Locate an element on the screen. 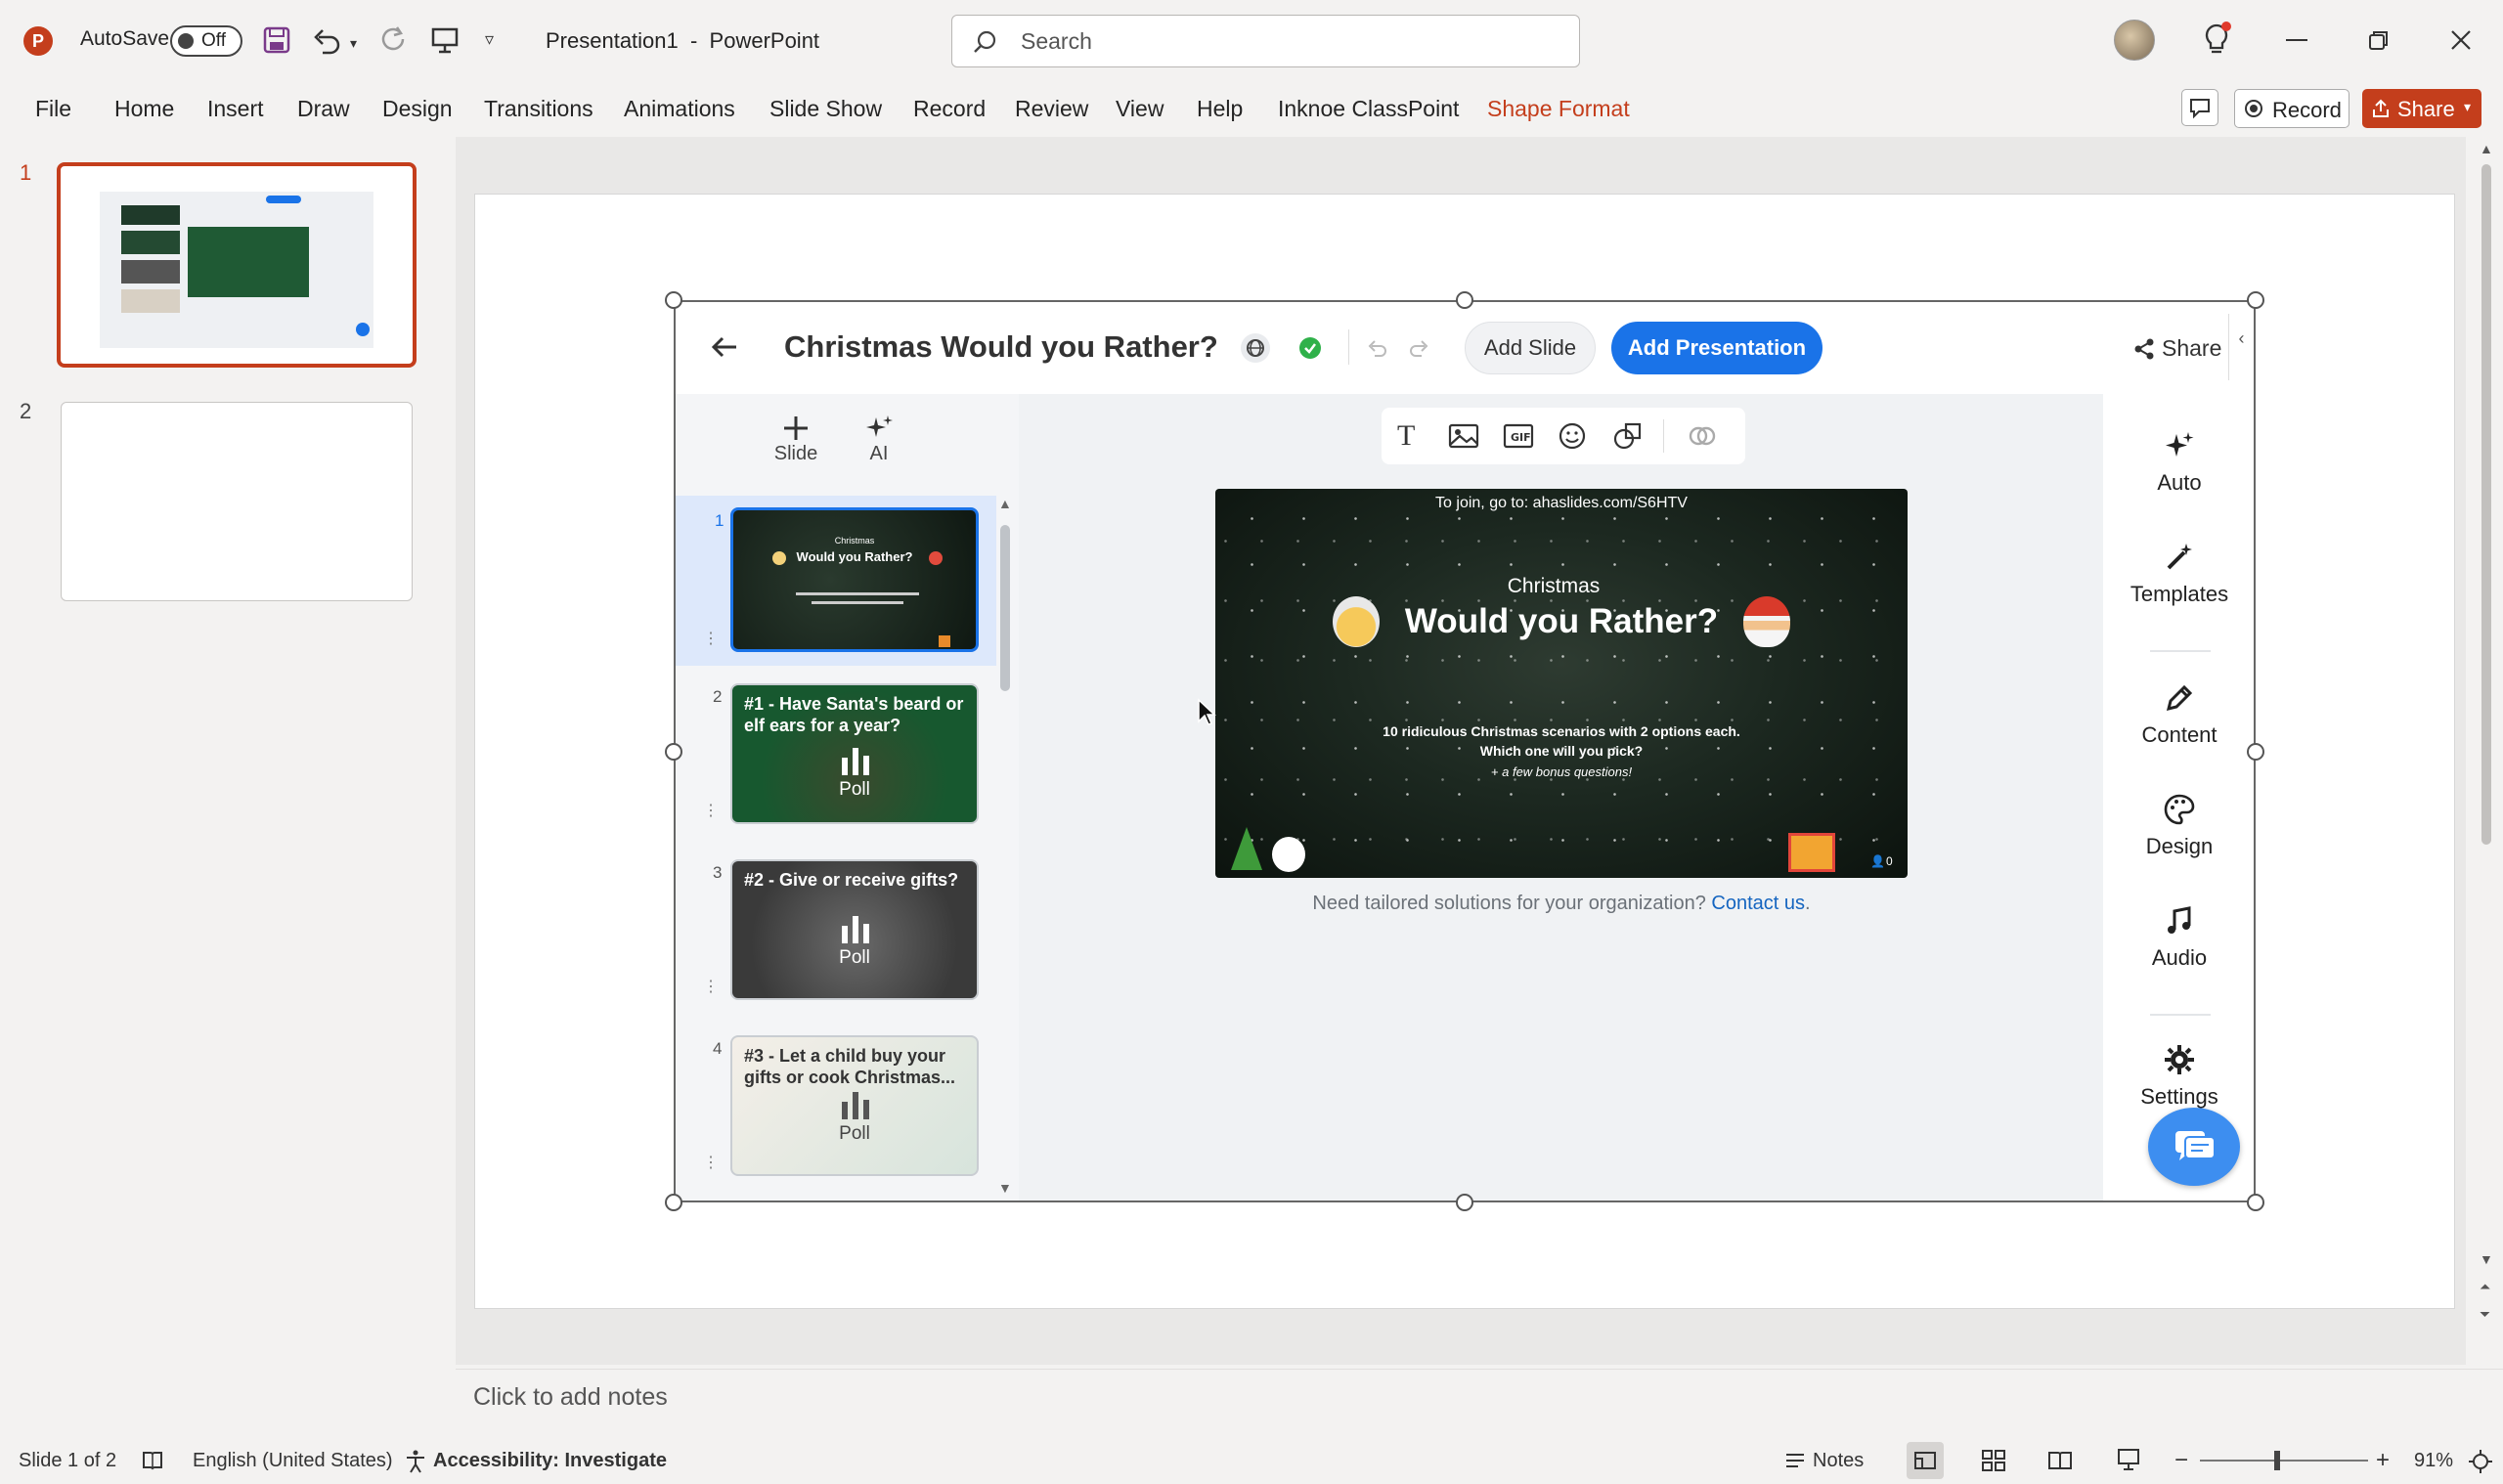 This screenshot has width=2503, height=1484. ai-tool: AI is located at coordinates (879, 439).